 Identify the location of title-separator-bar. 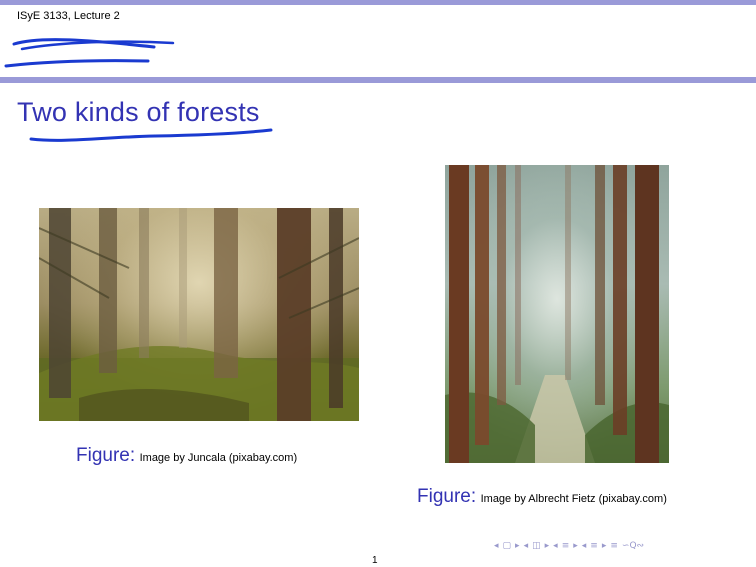
(378, 80).